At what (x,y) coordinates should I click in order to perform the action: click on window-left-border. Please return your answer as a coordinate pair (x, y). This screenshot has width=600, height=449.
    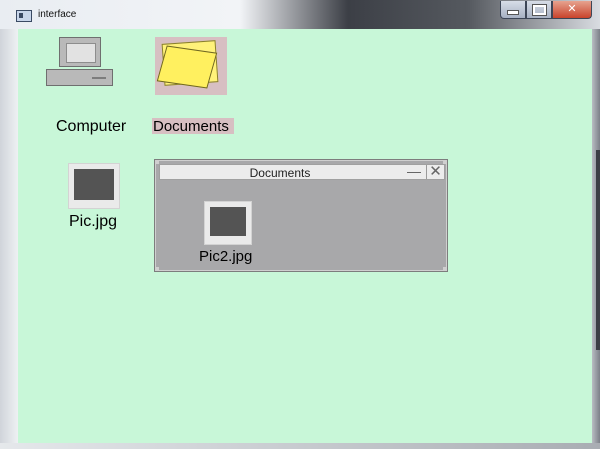
    Looking at the image, I should click on (9, 239).